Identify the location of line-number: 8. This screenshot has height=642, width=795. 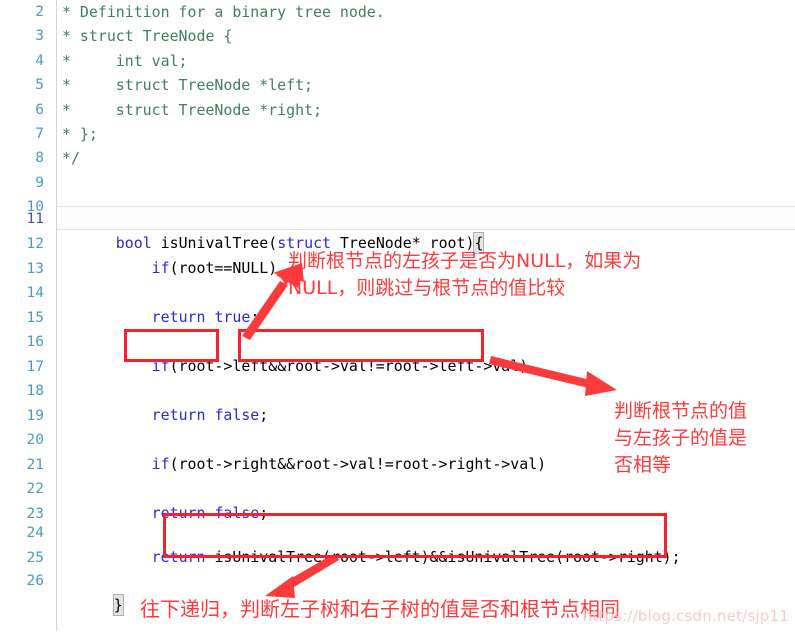
(22, 158).